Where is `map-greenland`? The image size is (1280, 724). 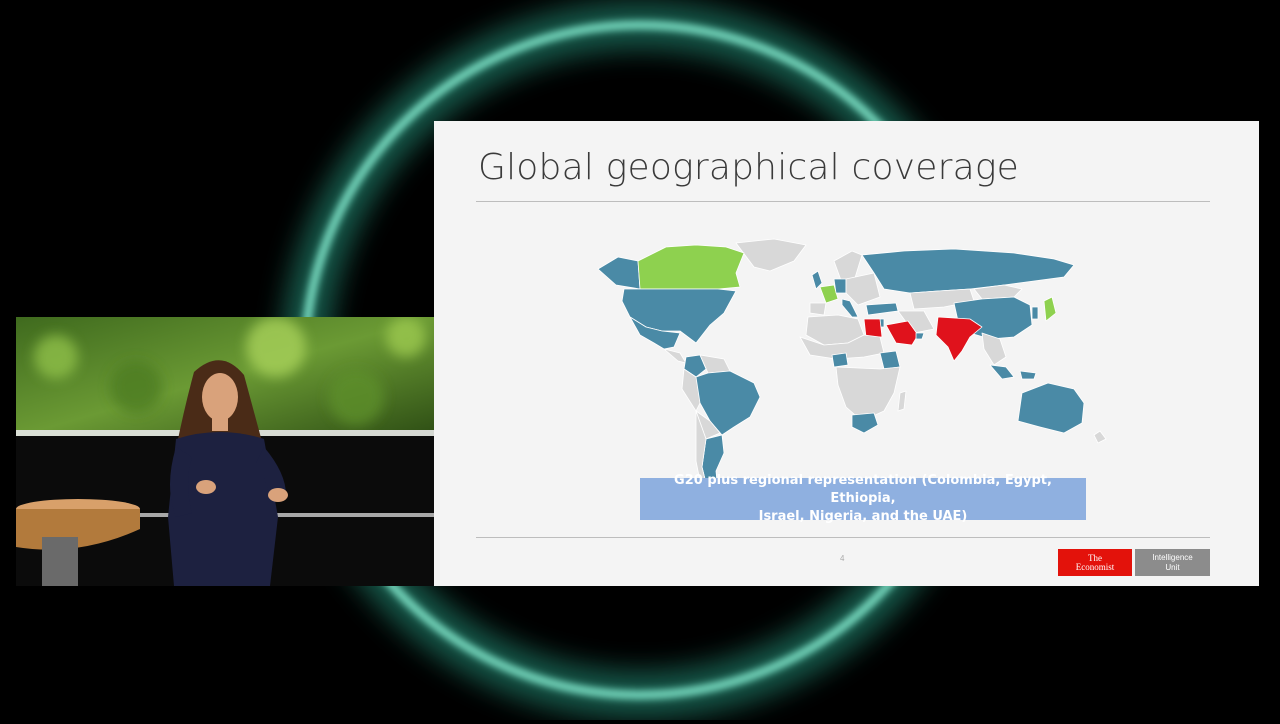 map-greenland is located at coordinates (771, 255).